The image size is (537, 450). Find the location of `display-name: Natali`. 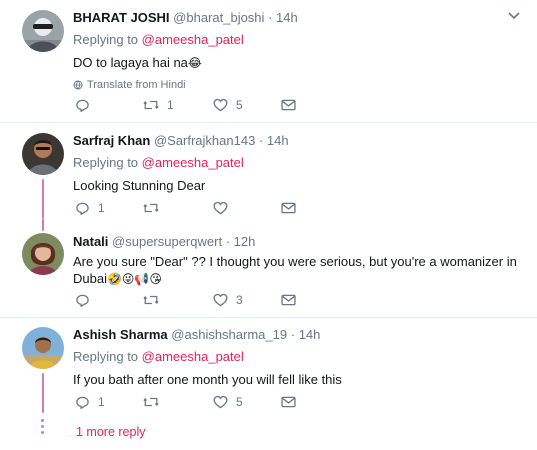

display-name: Natali is located at coordinates (90, 241).